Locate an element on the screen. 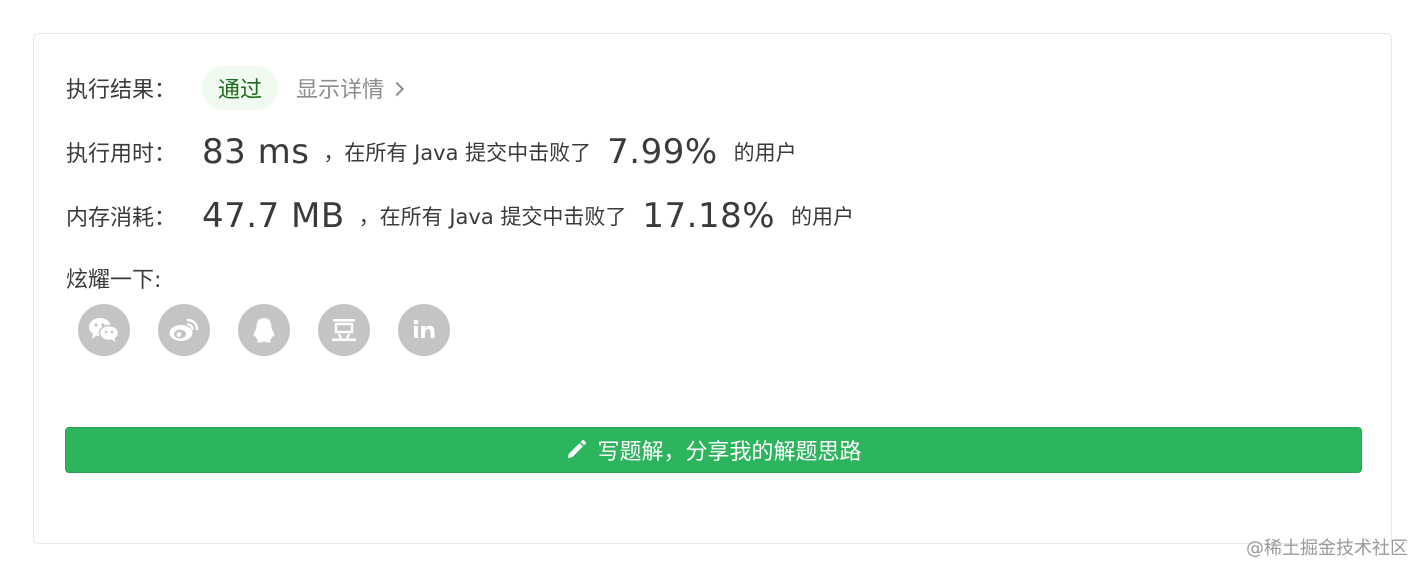 The height and width of the screenshot is (576, 1426). wechat-share-button is located at coordinates (104, 330).